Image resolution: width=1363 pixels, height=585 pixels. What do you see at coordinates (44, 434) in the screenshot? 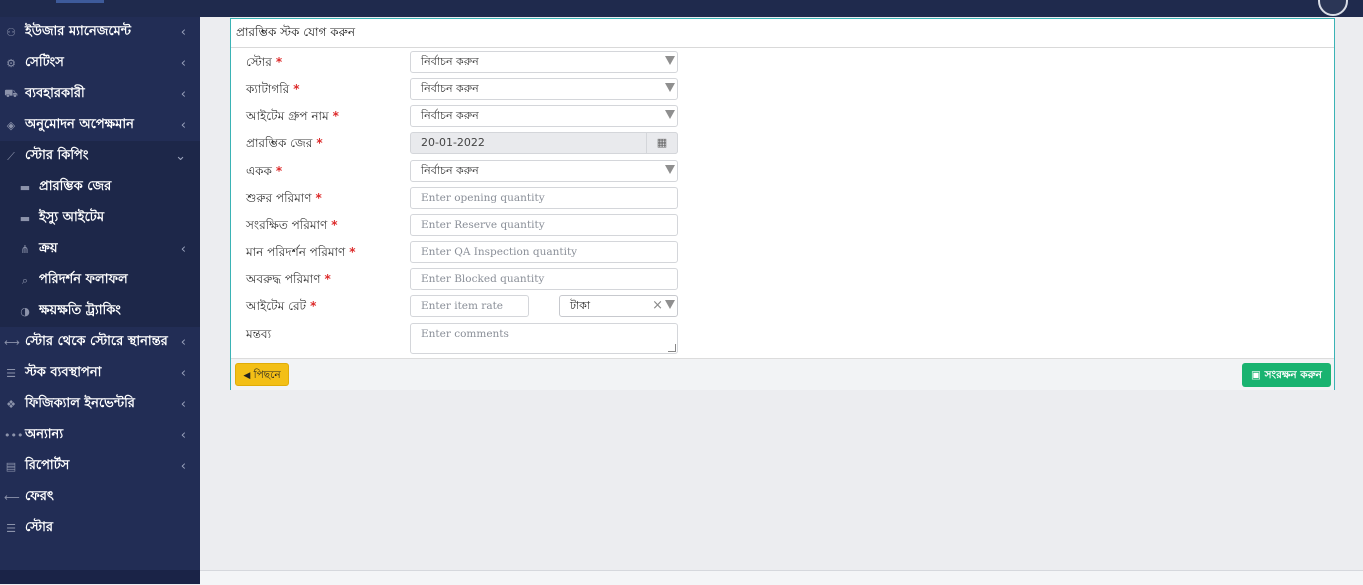
I see `sidebar-item-label: অন্যান্য` at bounding box center [44, 434].